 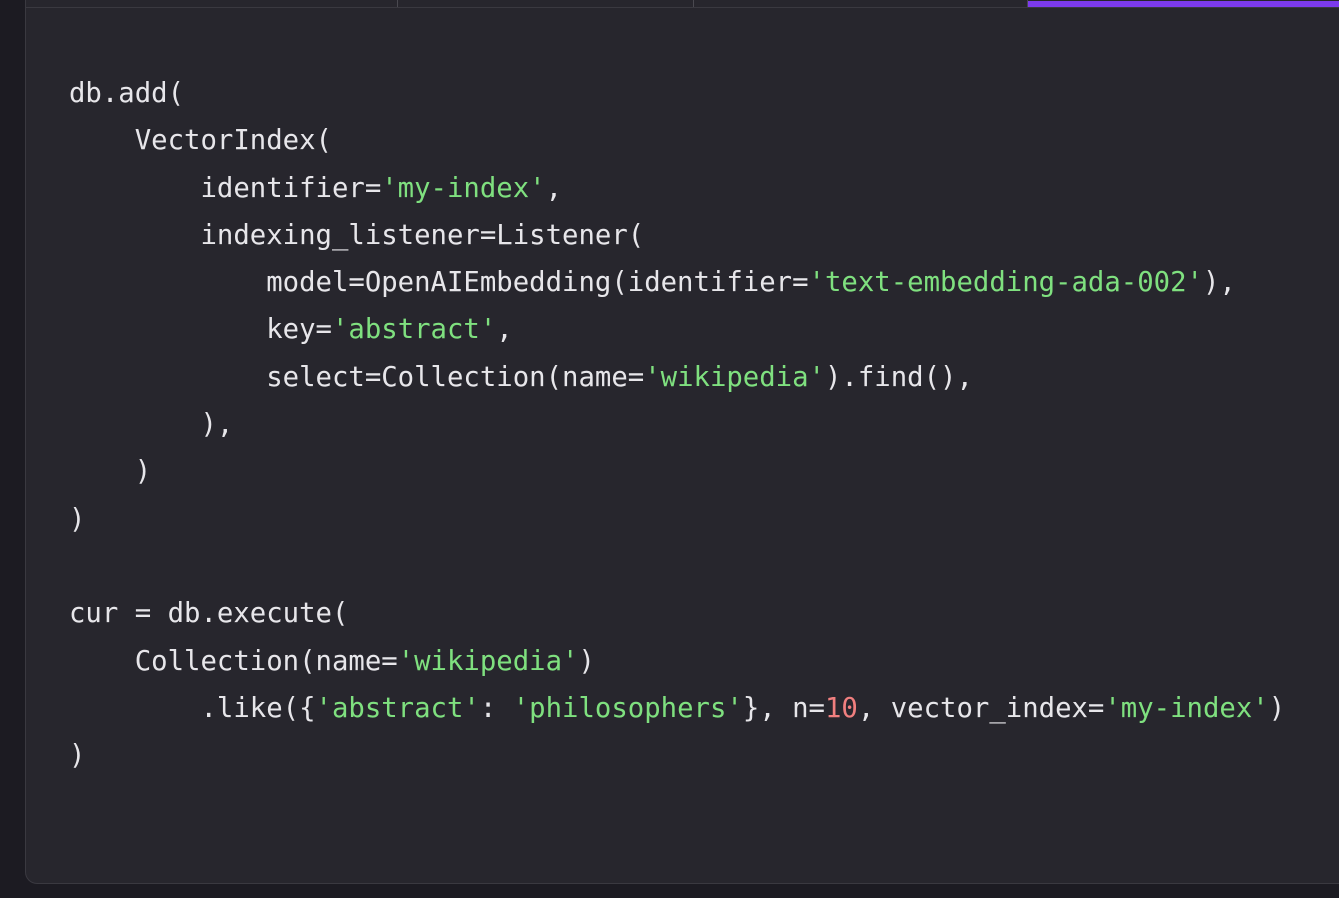 I want to click on code-number-token: 10, so click(x=841, y=708).